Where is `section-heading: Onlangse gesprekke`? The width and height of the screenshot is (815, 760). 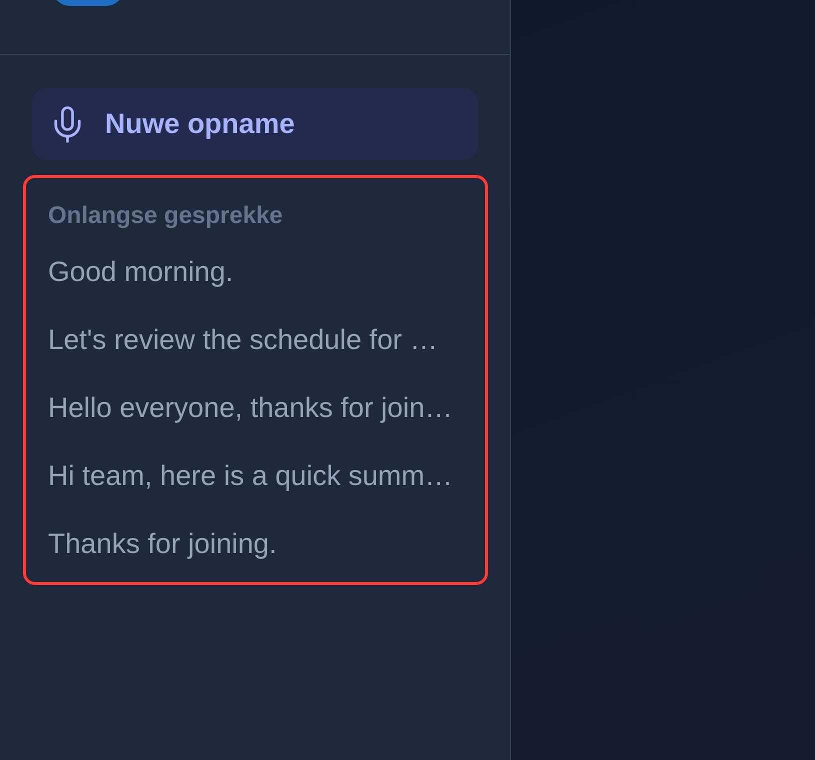 section-heading: Onlangse gesprekke is located at coordinates (165, 216).